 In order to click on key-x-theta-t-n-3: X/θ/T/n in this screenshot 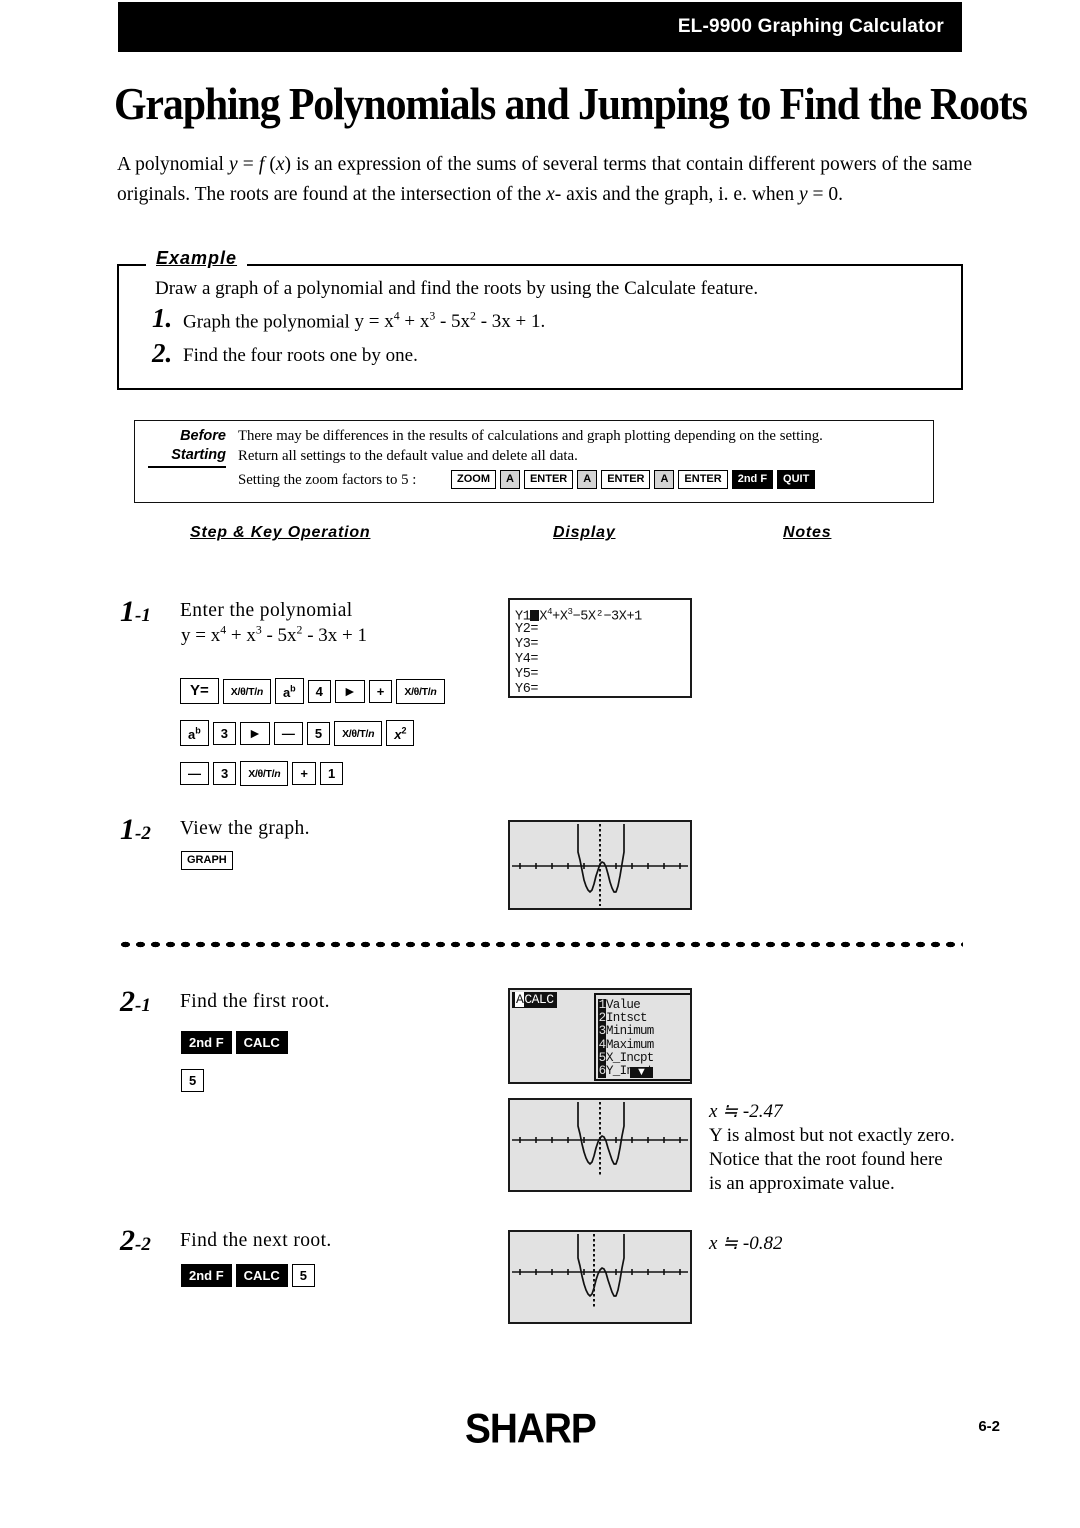, I will do `click(358, 733)`.